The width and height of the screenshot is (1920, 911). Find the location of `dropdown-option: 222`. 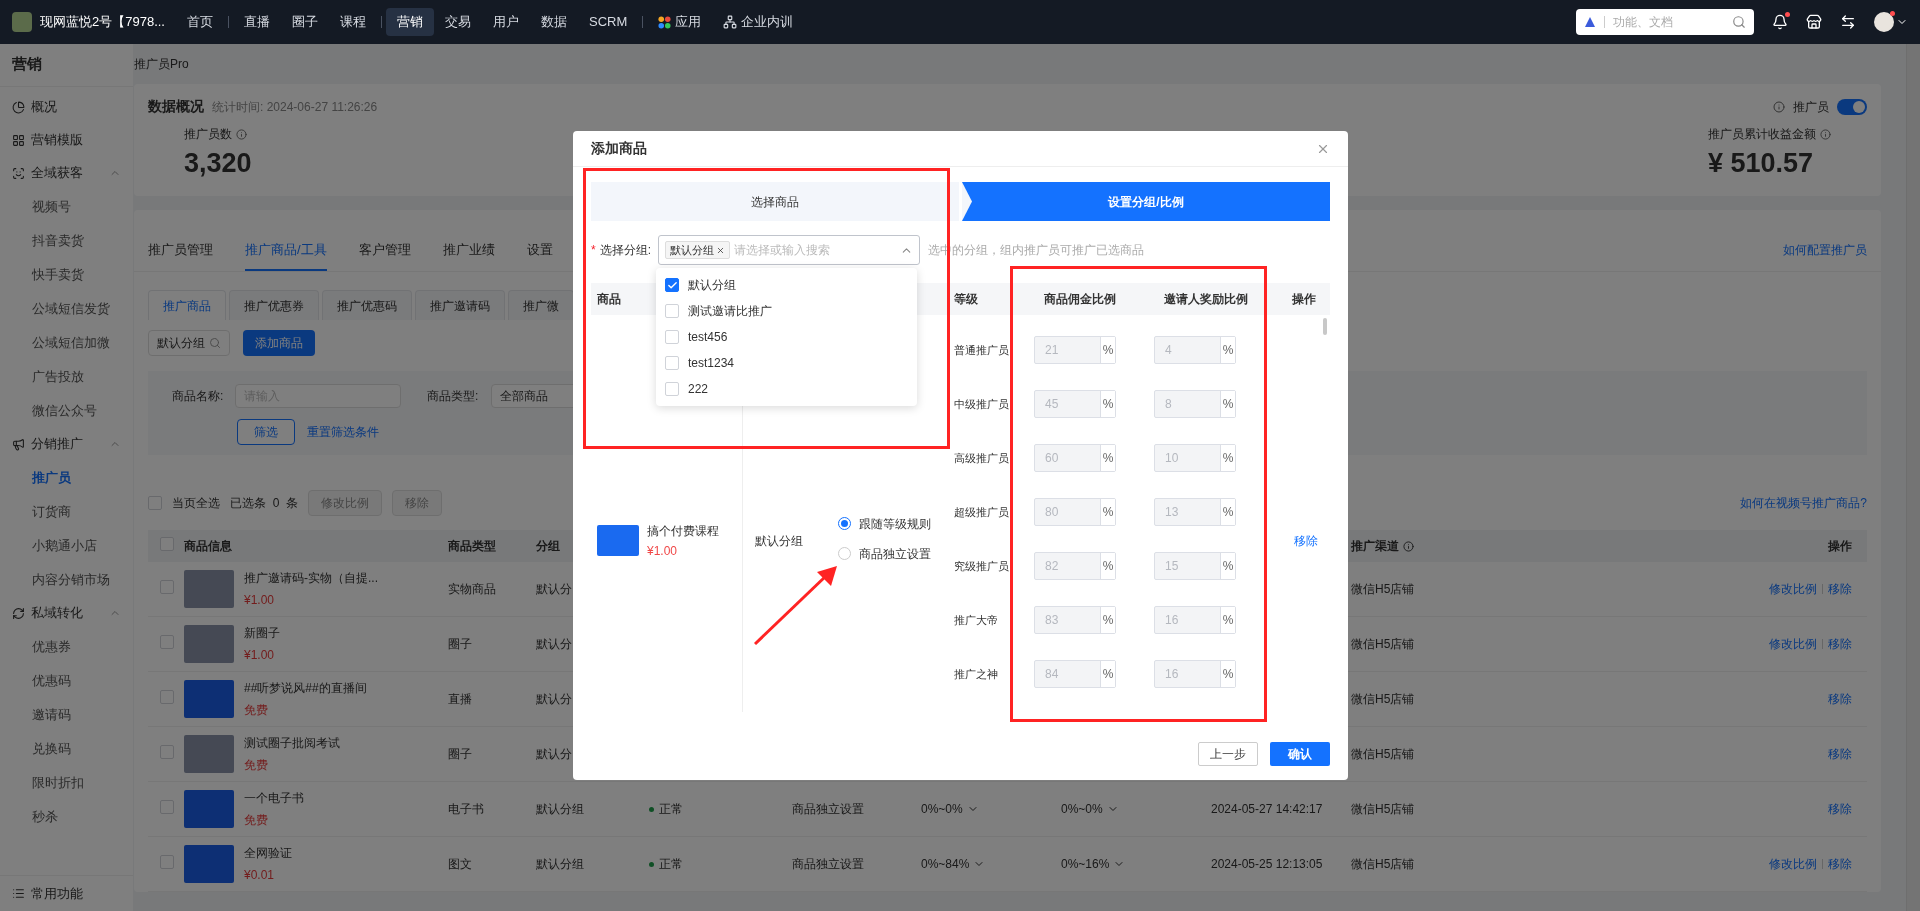

dropdown-option: 222 is located at coordinates (786, 389).